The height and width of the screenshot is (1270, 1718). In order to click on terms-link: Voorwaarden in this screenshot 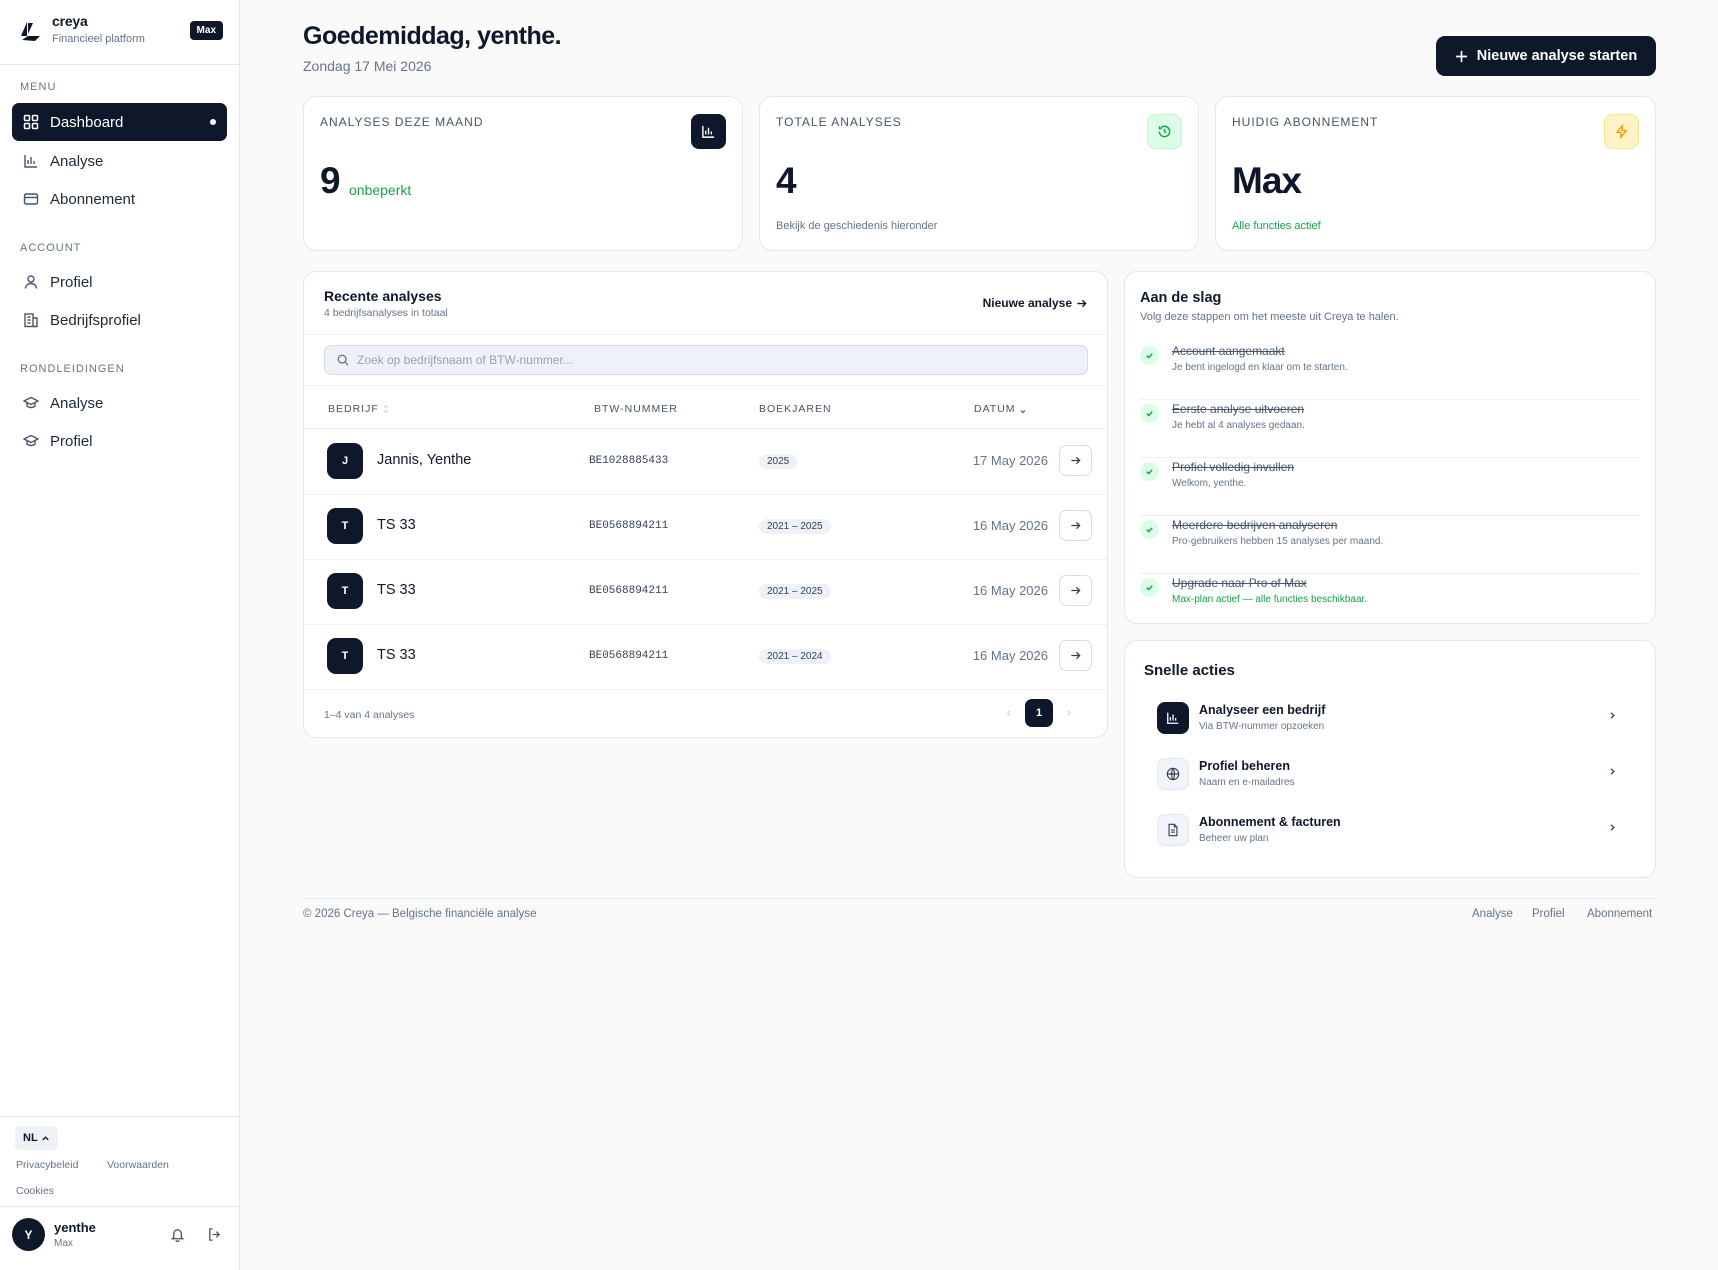, I will do `click(138, 1165)`.